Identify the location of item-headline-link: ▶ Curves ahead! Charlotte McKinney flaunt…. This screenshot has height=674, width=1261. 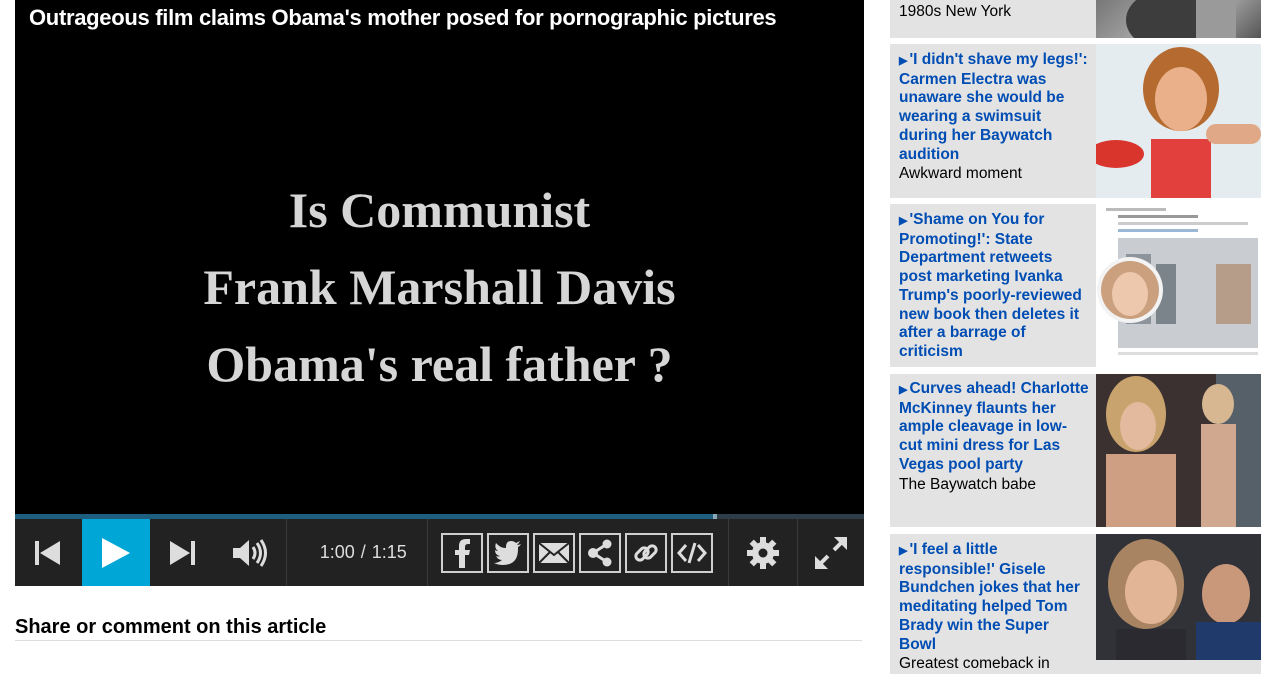
(994, 427).